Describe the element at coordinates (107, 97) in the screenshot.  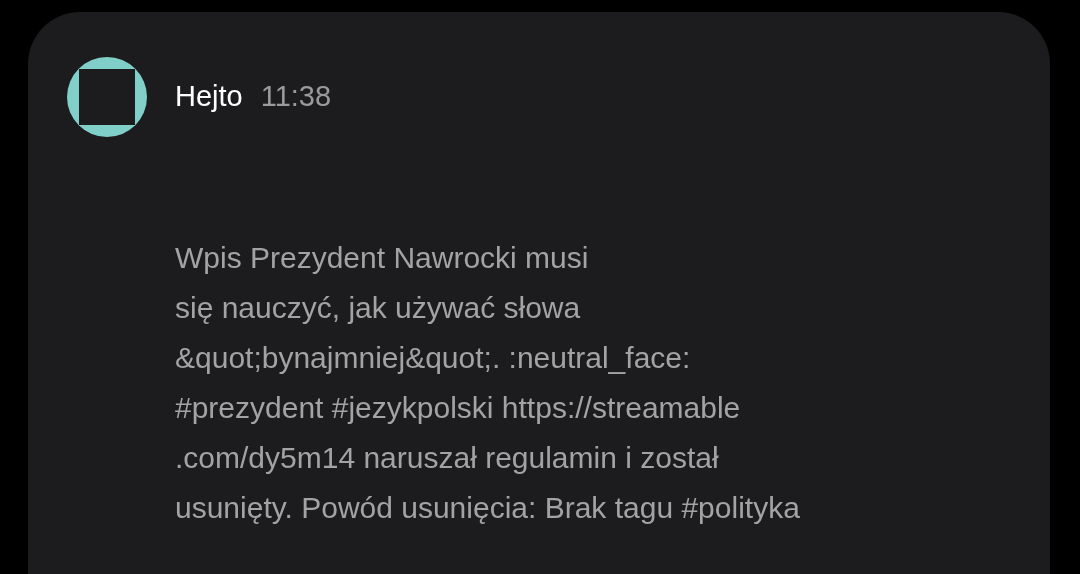
I see `app-icon` at that location.